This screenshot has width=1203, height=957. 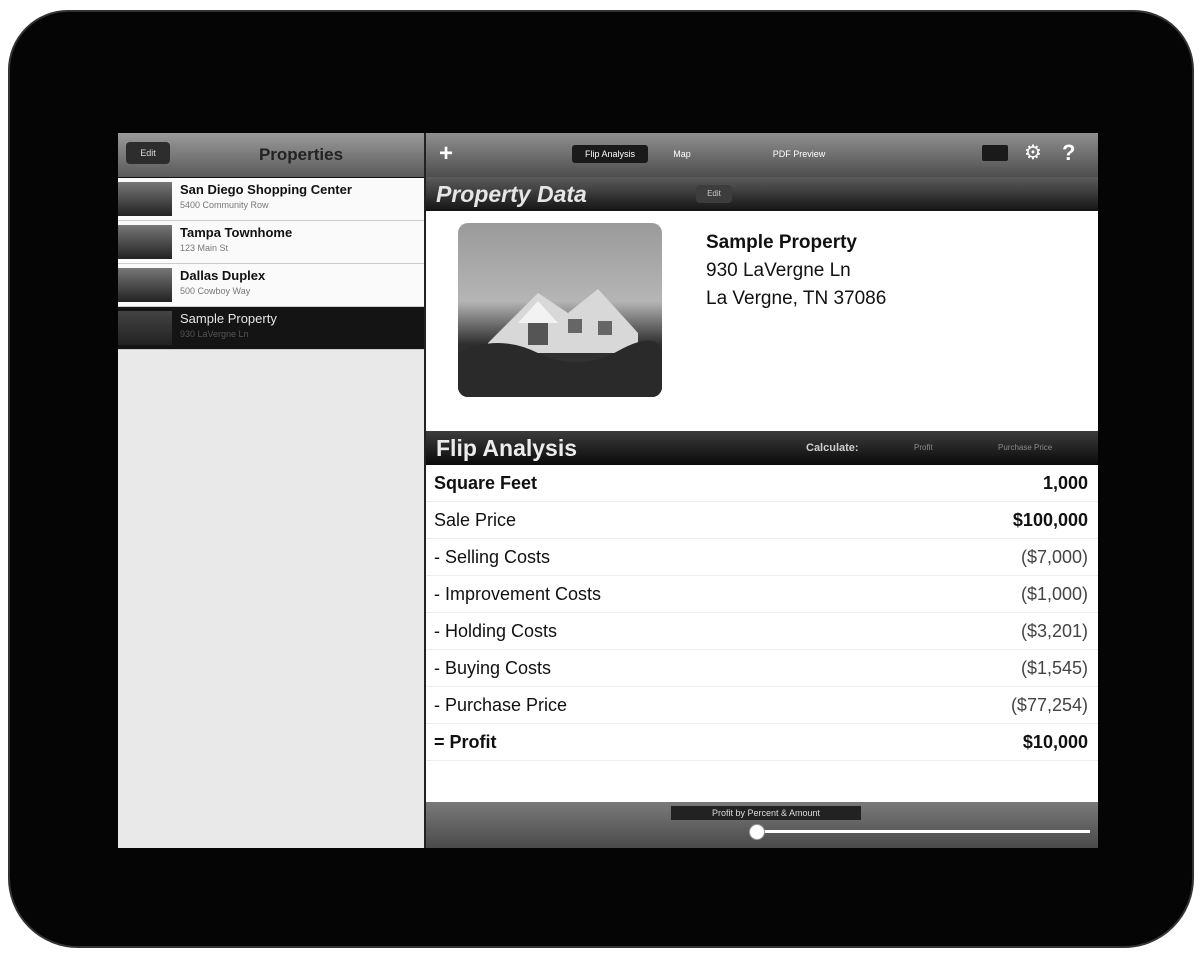 I want to click on row-value: $100,000, so click(x=1050, y=520).